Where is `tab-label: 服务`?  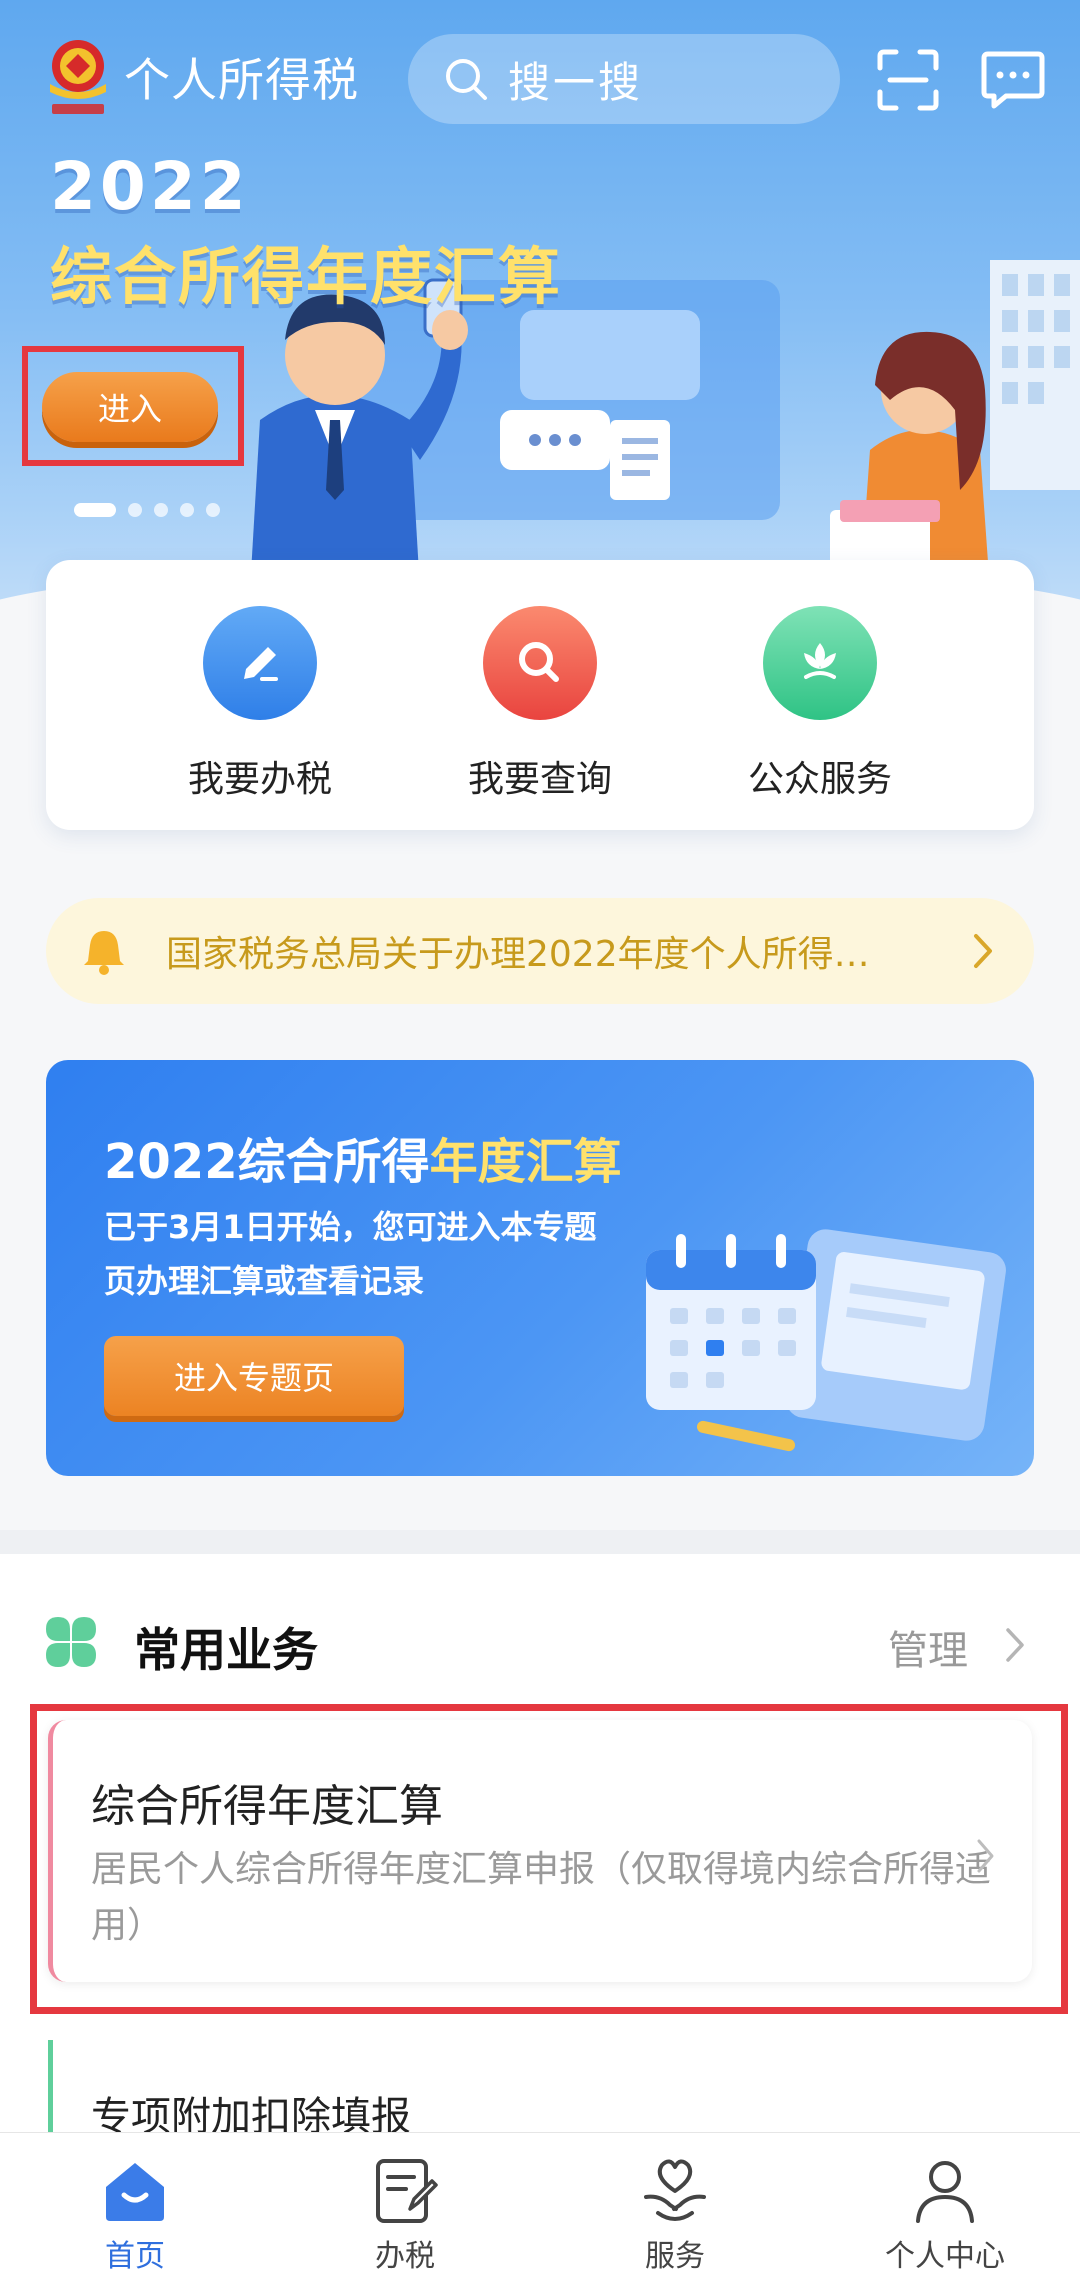 tab-label: 服务 is located at coordinates (675, 2256).